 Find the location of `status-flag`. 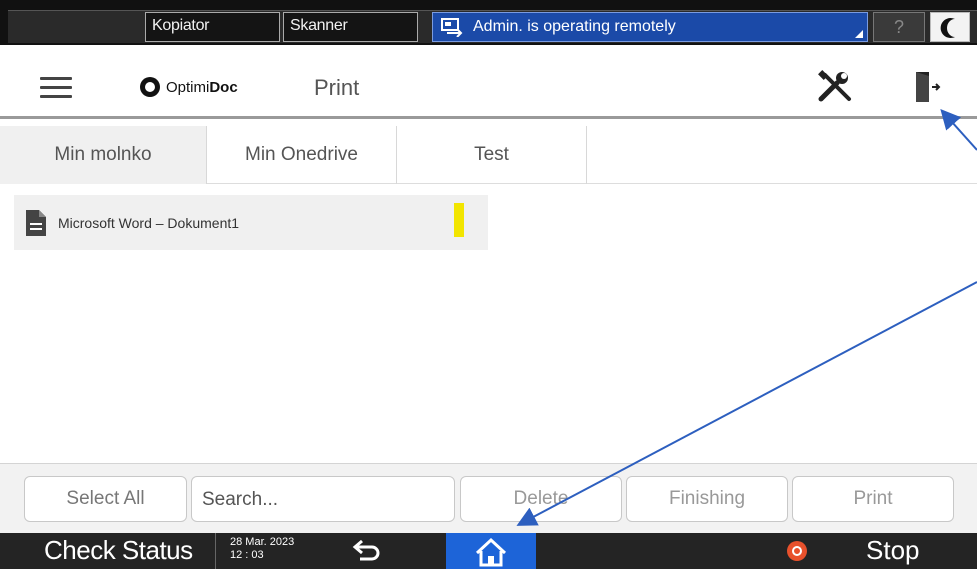

status-flag is located at coordinates (459, 220).